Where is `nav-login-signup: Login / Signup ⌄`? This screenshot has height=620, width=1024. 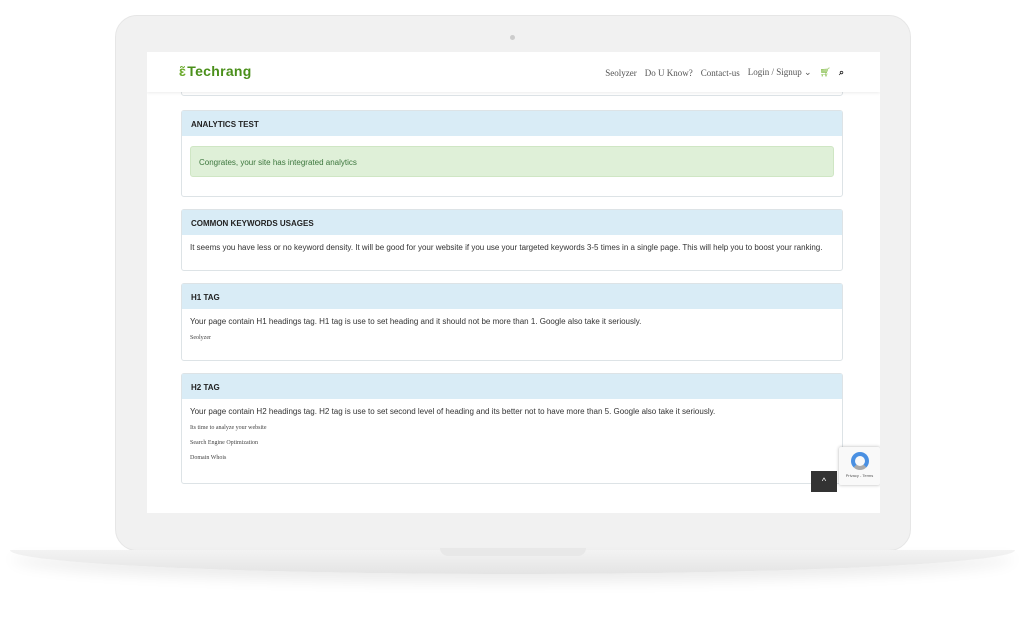
nav-login-signup: Login / Signup ⌄ is located at coordinates (780, 72).